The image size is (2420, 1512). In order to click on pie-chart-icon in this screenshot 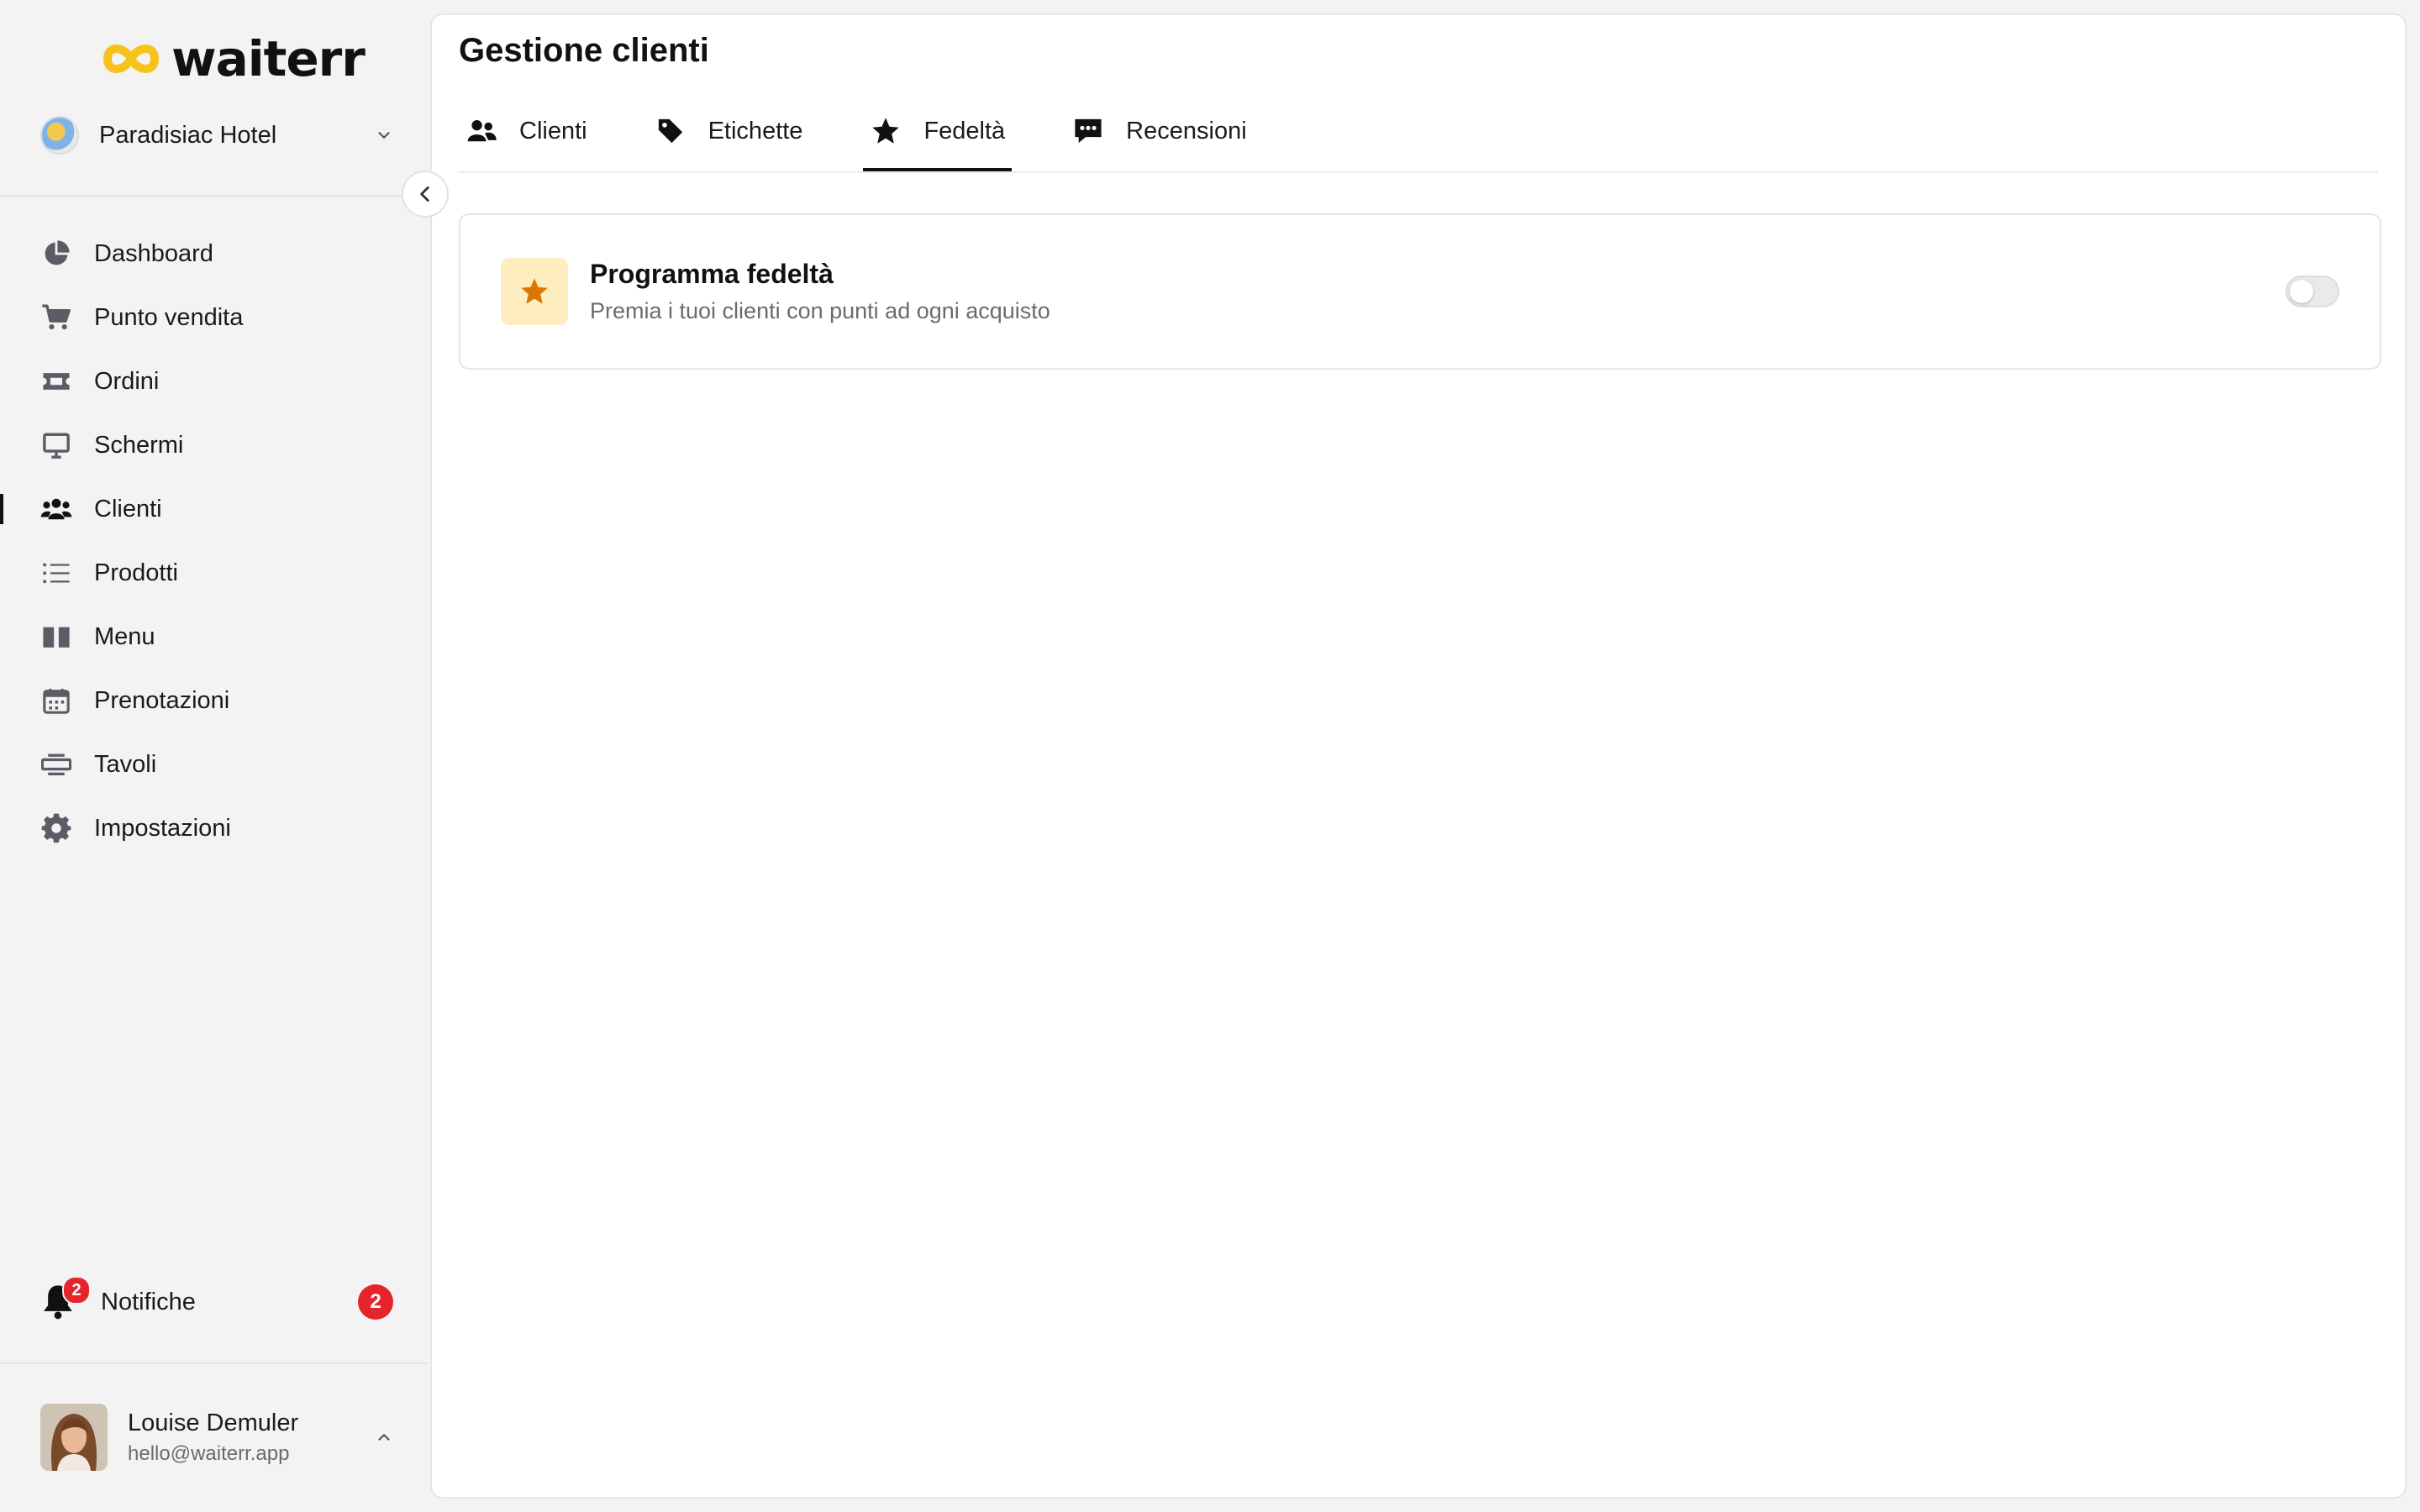, I will do `click(56, 254)`.